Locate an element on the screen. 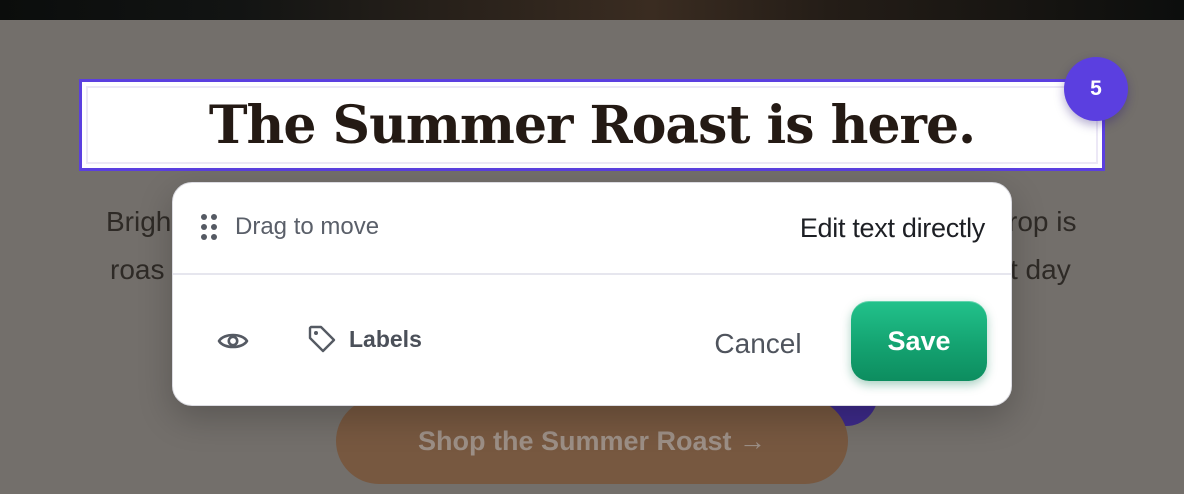  tag-icon is located at coordinates (322, 339).